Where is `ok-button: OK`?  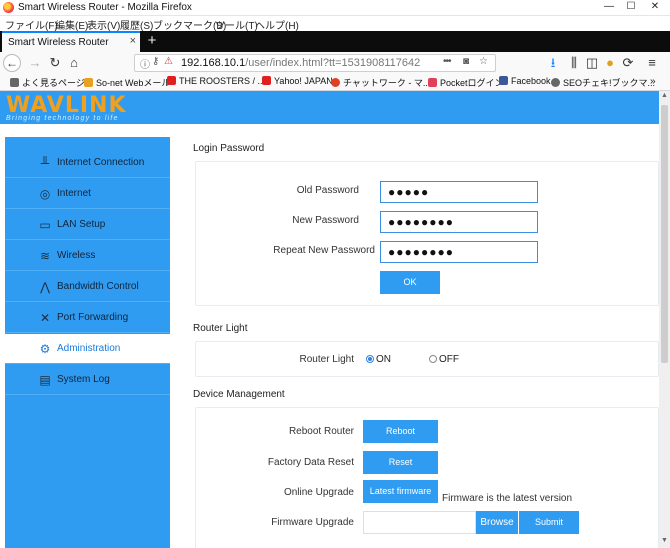 ok-button: OK is located at coordinates (410, 282).